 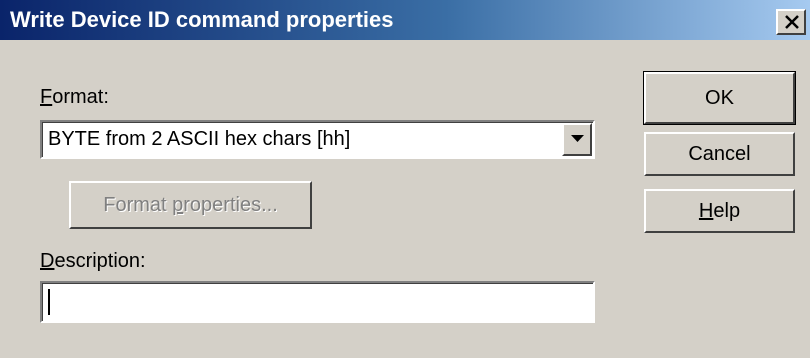 I want to click on text-caret, so click(x=49, y=302).